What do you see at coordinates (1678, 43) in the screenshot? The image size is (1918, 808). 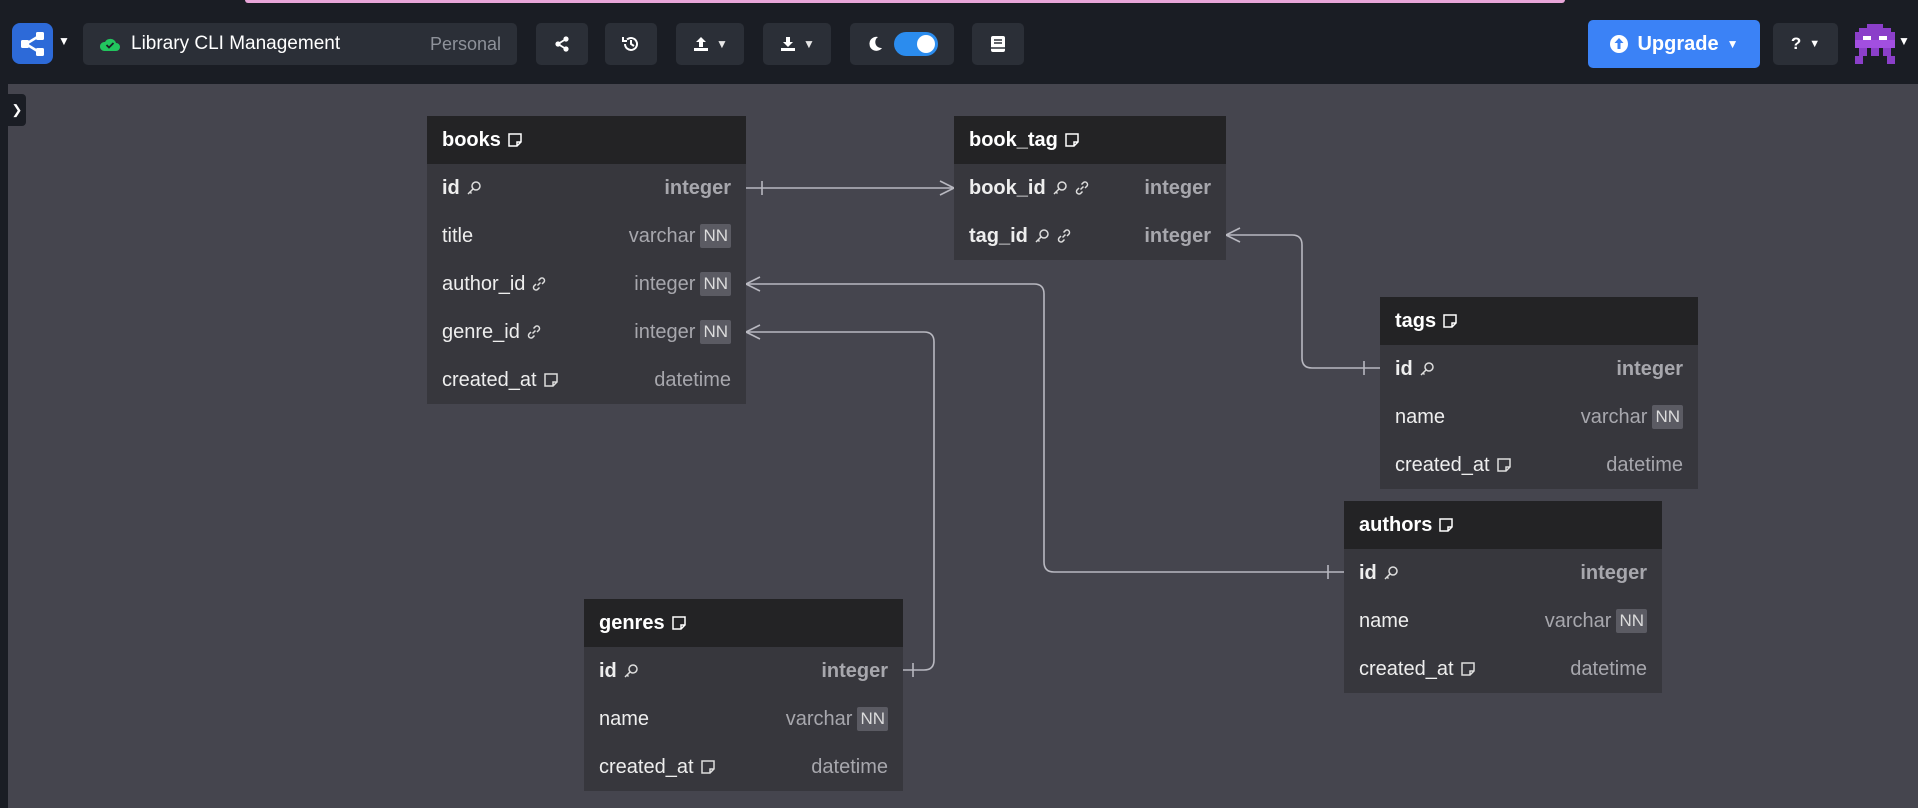 I see `upgrade-label: Upgrade` at bounding box center [1678, 43].